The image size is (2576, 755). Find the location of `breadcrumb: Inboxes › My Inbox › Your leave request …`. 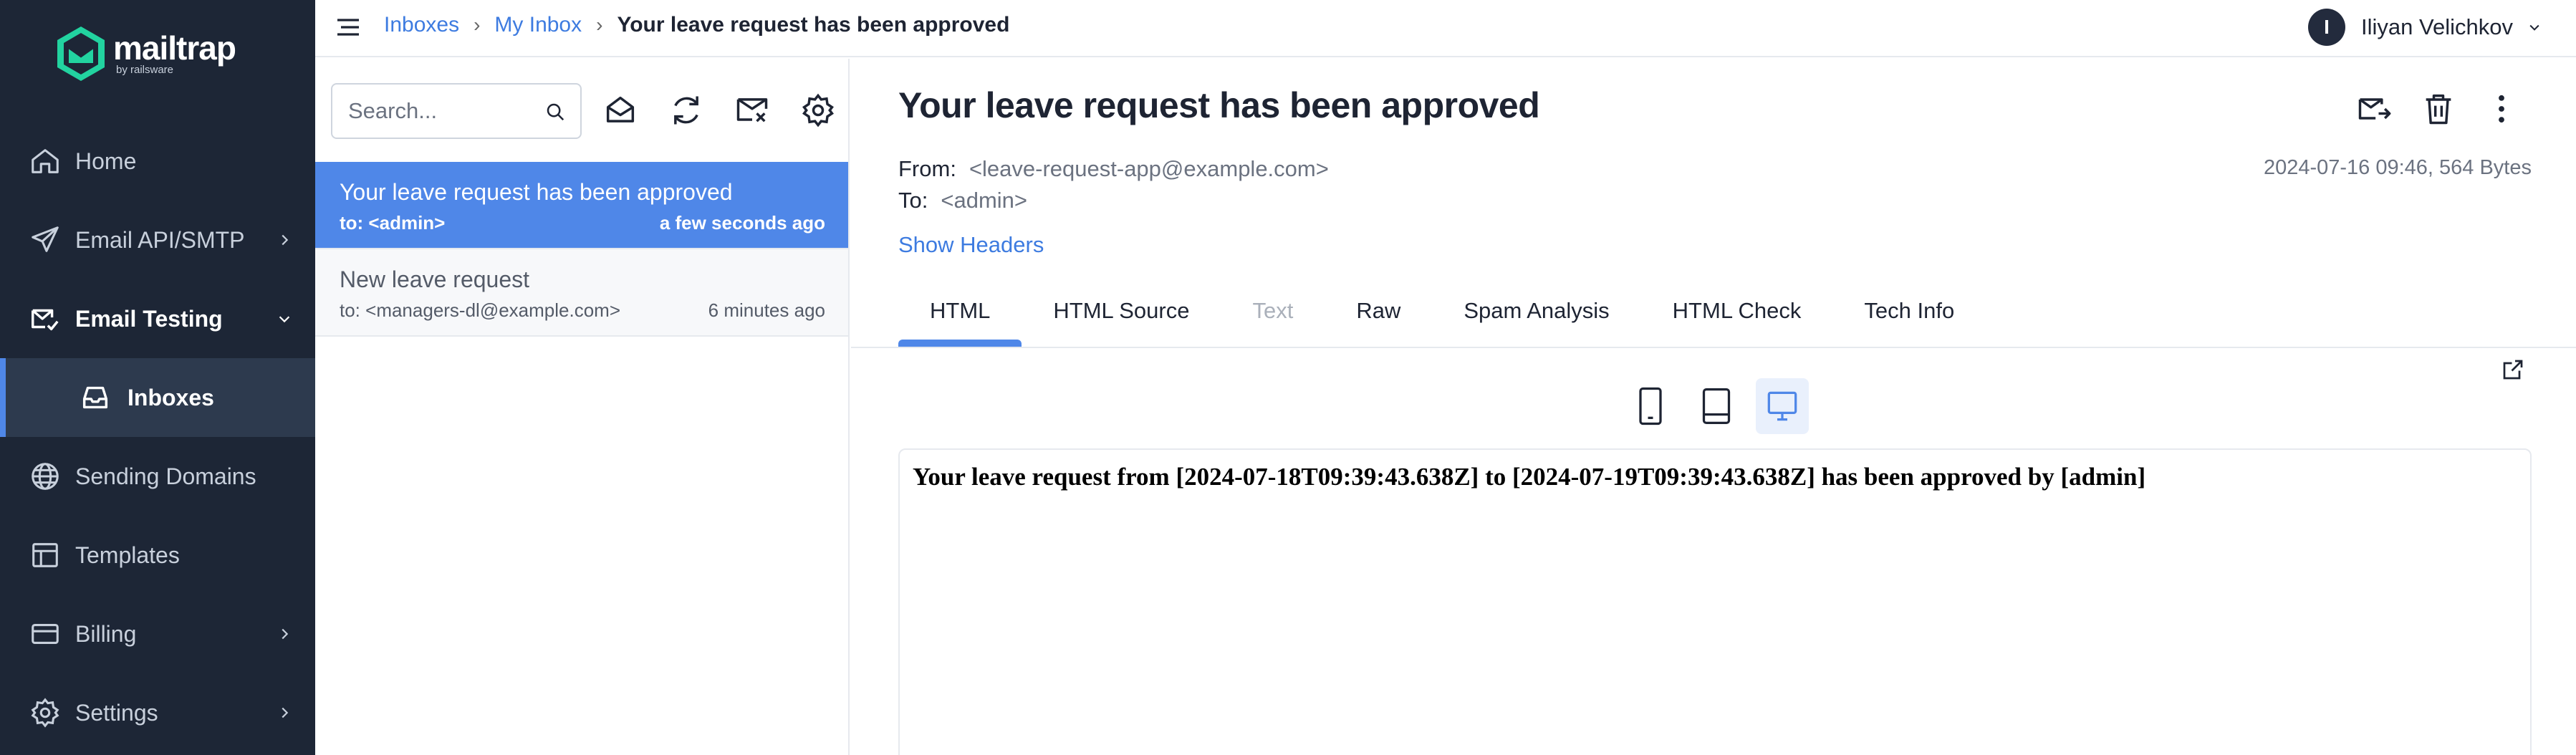

breadcrumb: Inboxes › My Inbox › Your leave request … is located at coordinates (697, 25).